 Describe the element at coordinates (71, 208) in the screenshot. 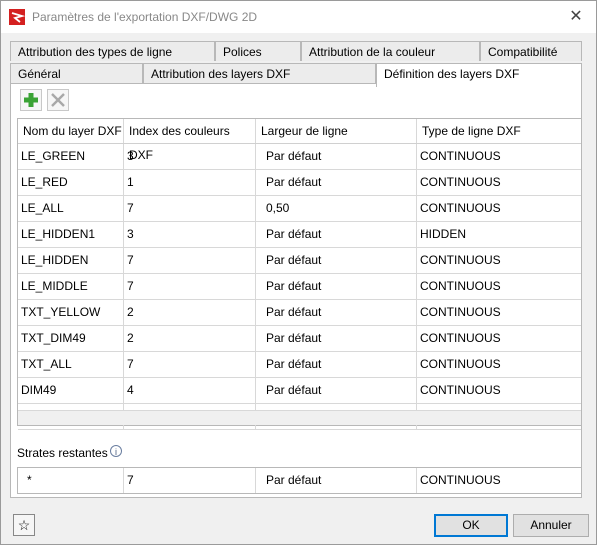

I see `name-cell: LE_ALL` at that location.